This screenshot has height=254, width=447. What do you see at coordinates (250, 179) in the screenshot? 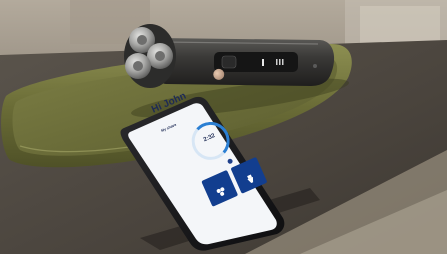
I see `cleaning-icon` at bounding box center [250, 179].